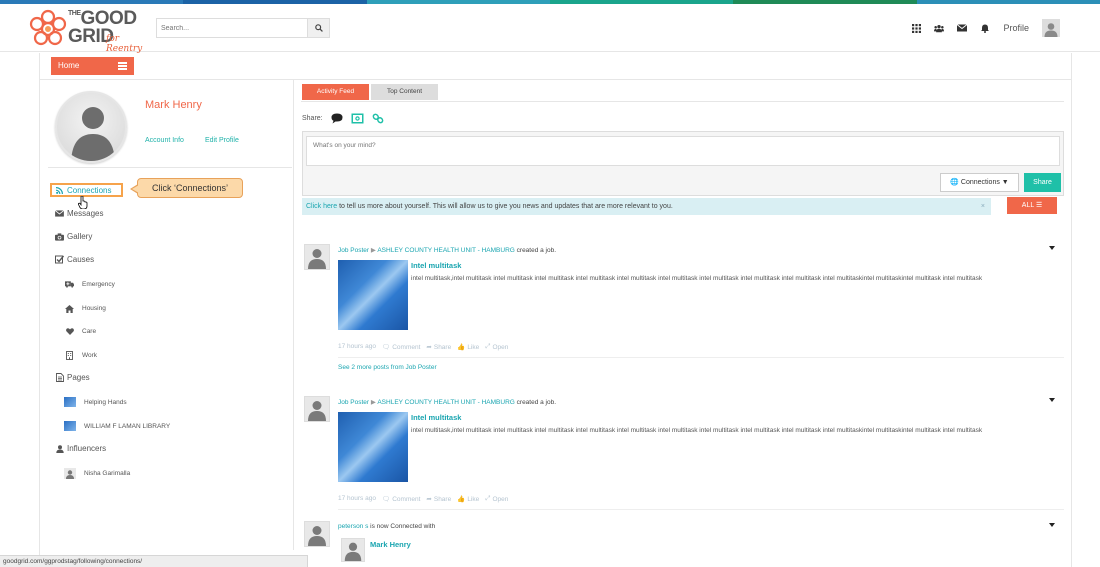 The height and width of the screenshot is (567, 1100). What do you see at coordinates (81, 355) in the screenshot?
I see `sidebar-item-work: Work` at bounding box center [81, 355].